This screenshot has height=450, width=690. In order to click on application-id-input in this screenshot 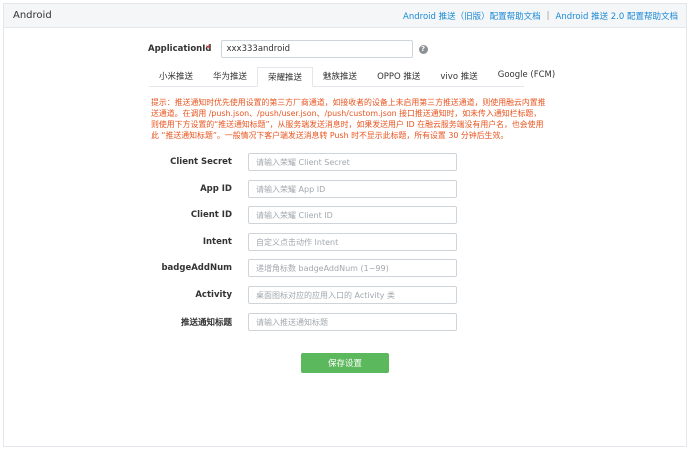, I will do `click(316, 49)`.